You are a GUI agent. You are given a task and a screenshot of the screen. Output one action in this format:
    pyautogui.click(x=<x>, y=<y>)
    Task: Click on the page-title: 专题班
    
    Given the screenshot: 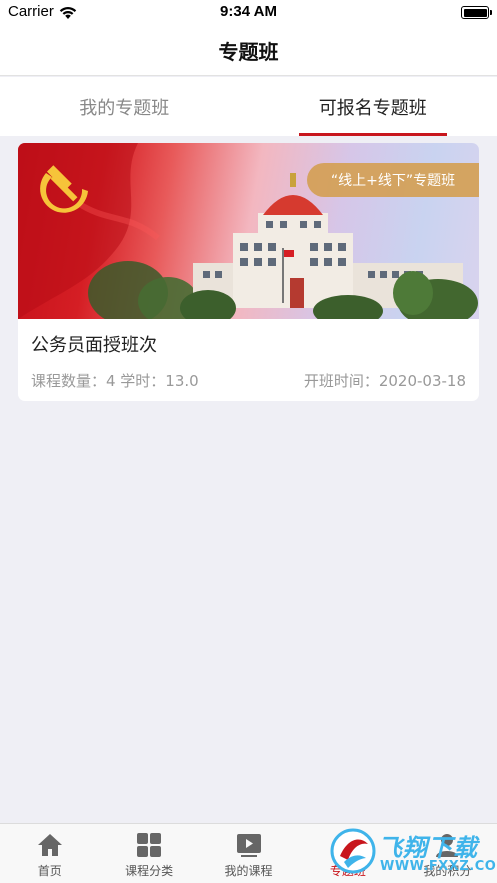 What is the action you would take?
    pyautogui.click(x=248, y=52)
    